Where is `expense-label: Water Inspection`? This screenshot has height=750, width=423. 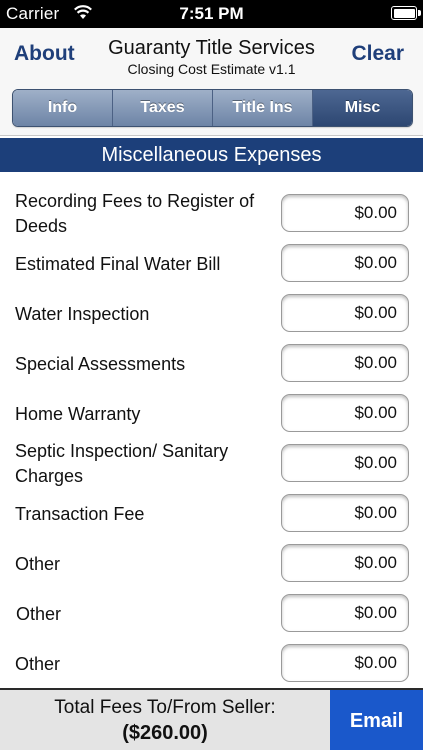
expense-label: Water Inspection is located at coordinates (82, 314).